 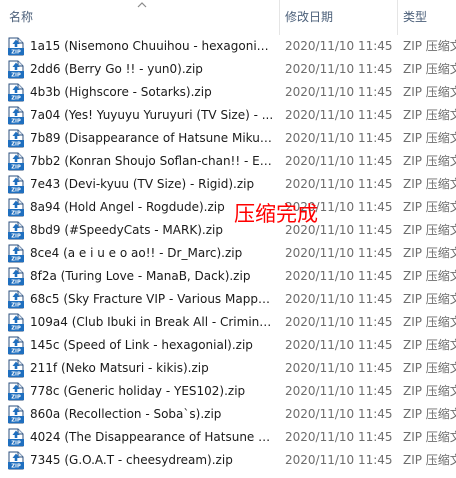 What do you see at coordinates (152, 460) in the screenshot?
I see `file-name: 7345 (G.O.A.T - cheesydream).zip` at bounding box center [152, 460].